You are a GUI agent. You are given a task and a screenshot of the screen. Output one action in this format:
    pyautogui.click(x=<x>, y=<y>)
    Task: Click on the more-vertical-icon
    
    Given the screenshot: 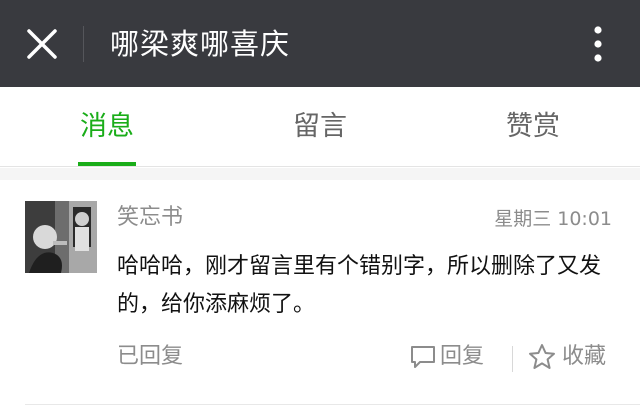 What is the action you would take?
    pyautogui.click(x=598, y=44)
    